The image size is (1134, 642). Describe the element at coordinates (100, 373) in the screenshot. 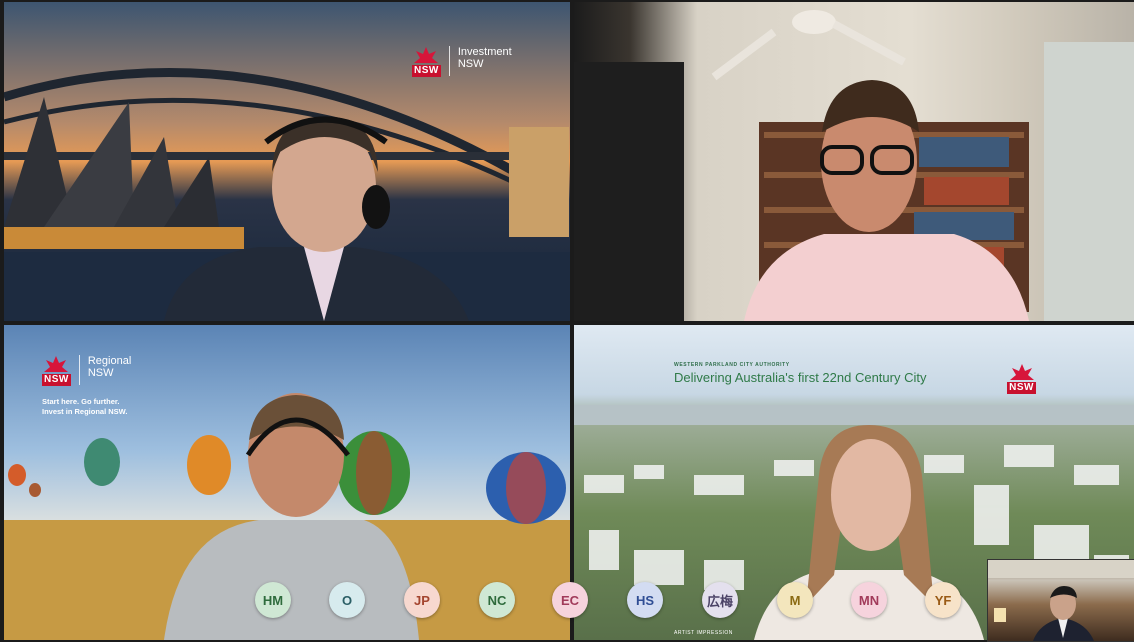

I see `logo-brand-line2: NSW` at that location.